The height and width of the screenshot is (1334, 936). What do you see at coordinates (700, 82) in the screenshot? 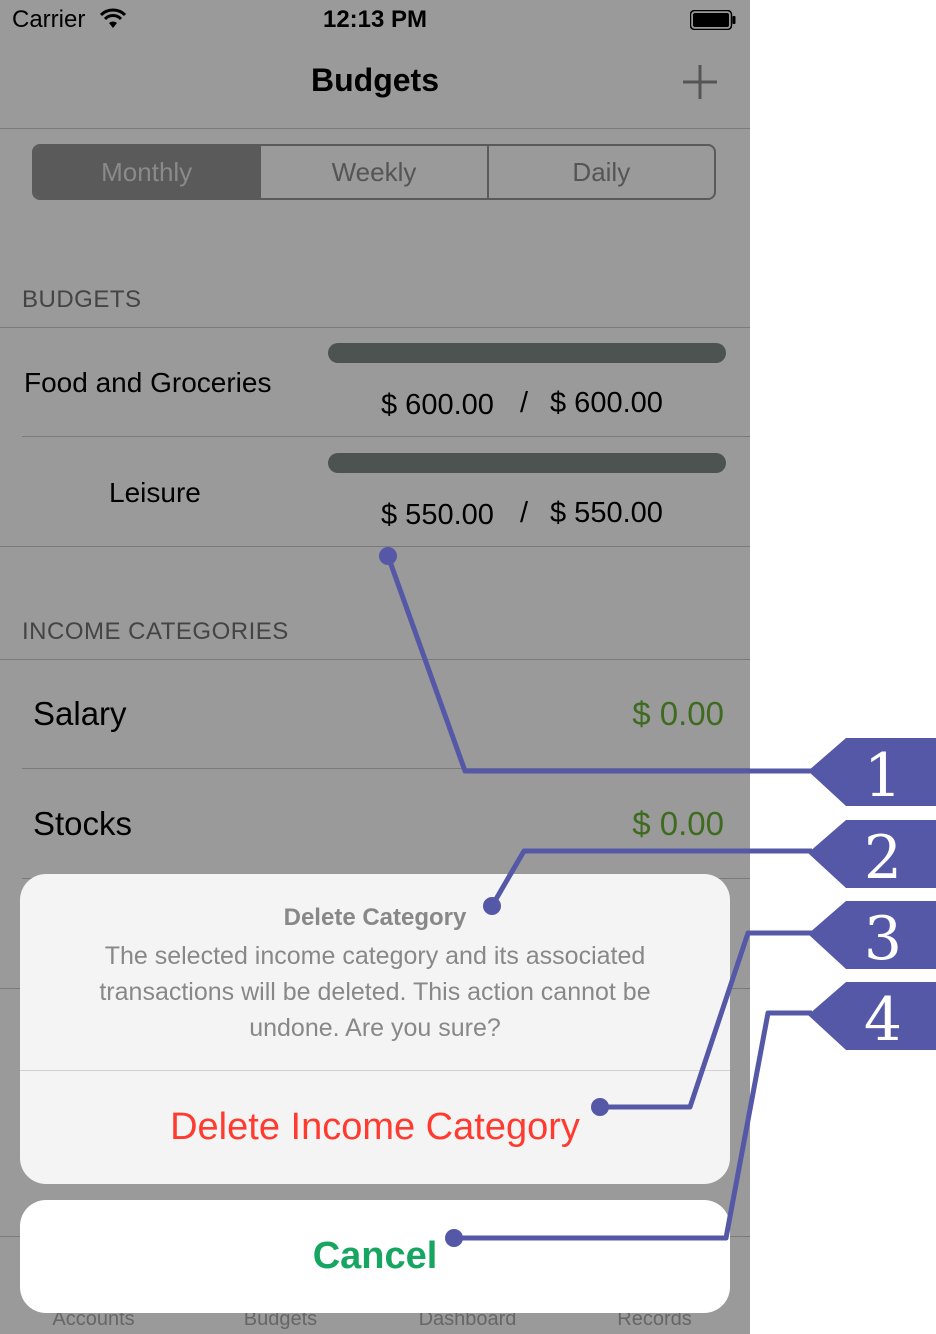
I see `plus-icon` at bounding box center [700, 82].